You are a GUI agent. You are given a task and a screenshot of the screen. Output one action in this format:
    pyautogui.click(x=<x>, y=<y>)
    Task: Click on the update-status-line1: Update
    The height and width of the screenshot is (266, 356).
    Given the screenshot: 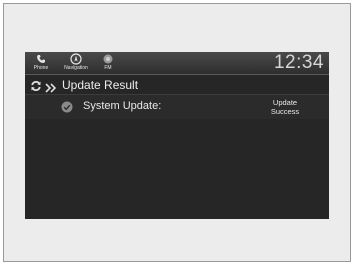 What is the action you would take?
    pyautogui.click(x=285, y=102)
    